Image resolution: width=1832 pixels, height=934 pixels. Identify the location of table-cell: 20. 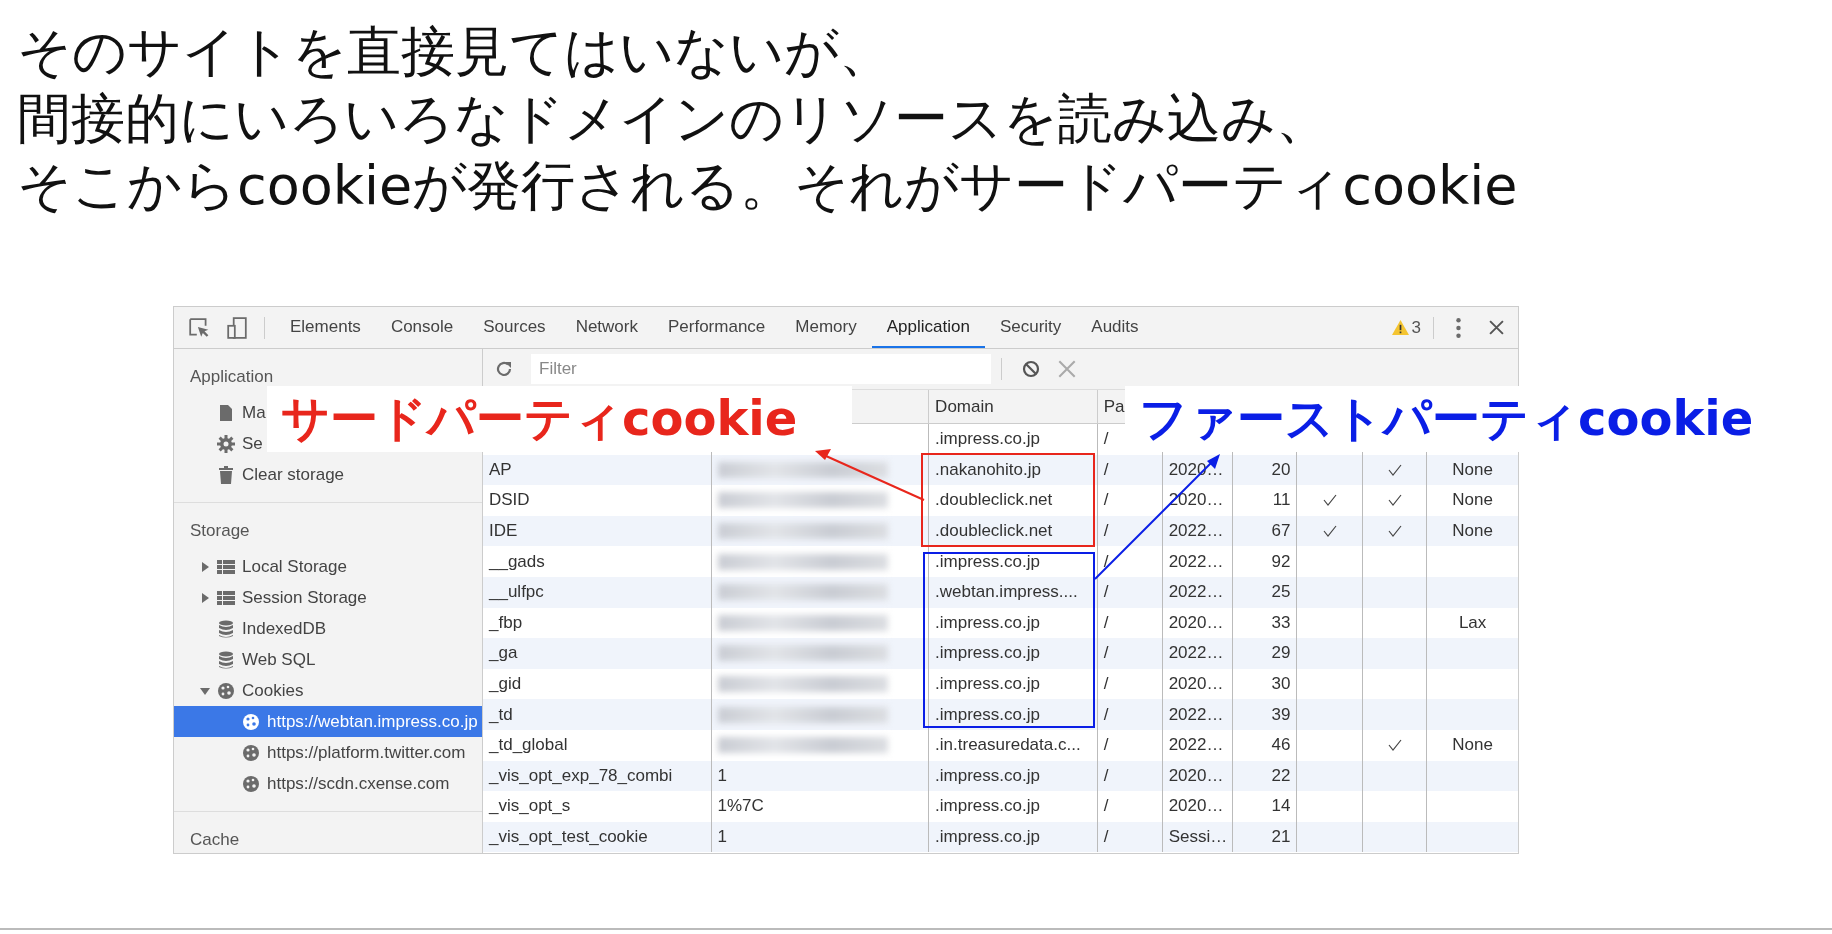
(1281, 469).